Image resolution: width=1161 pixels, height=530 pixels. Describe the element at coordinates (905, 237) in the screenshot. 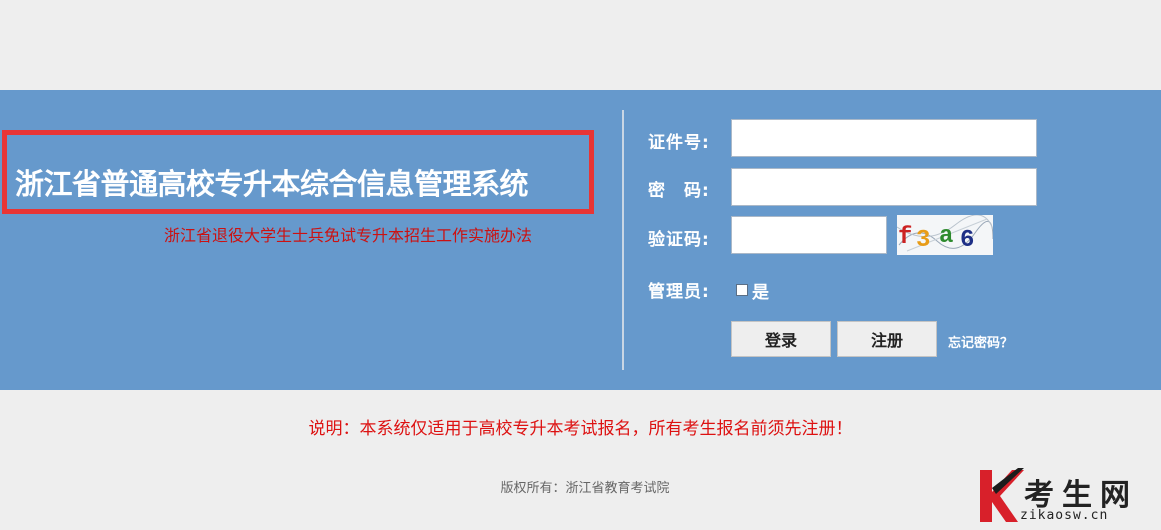

I see `captcha-char-1: f` at that location.